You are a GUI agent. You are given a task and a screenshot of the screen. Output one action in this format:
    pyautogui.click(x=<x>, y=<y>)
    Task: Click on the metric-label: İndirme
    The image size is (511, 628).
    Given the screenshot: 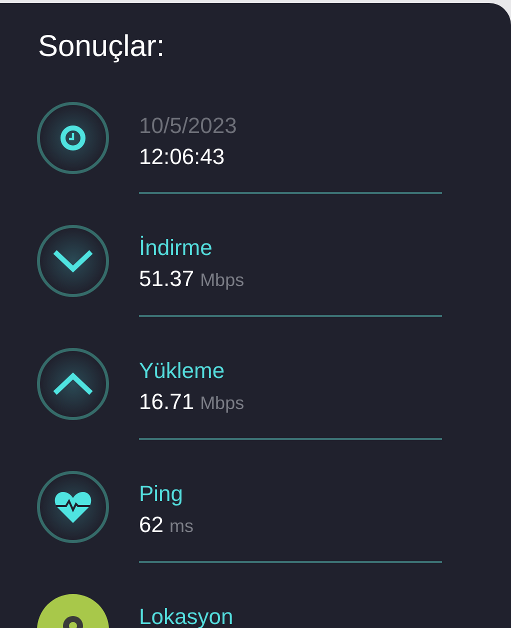 What is the action you would take?
    pyautogui.click(x=175, y=247)
    